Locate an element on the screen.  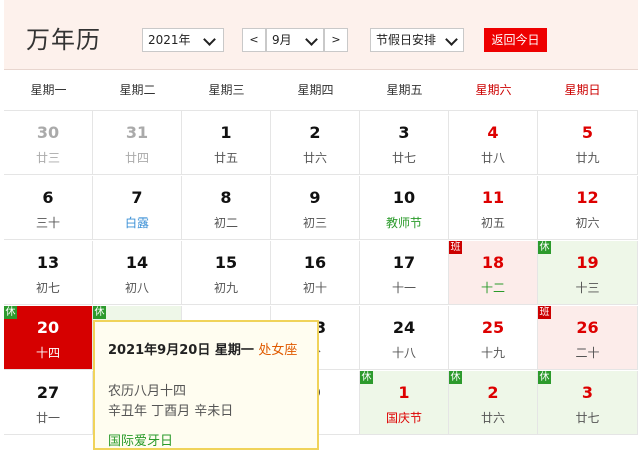
day-number: 12 is located at coordinates (587, 197).